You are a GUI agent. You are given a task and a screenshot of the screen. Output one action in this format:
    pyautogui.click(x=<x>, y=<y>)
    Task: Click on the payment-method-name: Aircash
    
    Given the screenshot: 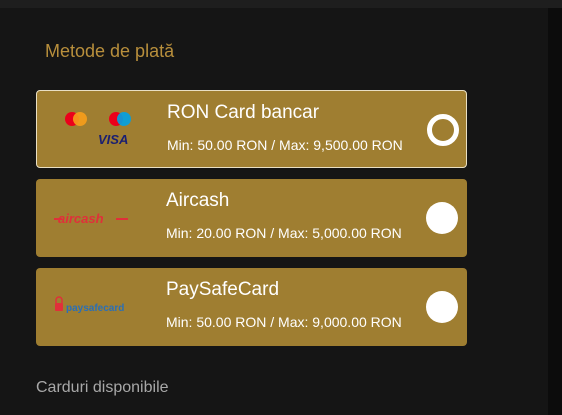 What is the action you would take?
    pyautogui.click(x=198, y=200)
    